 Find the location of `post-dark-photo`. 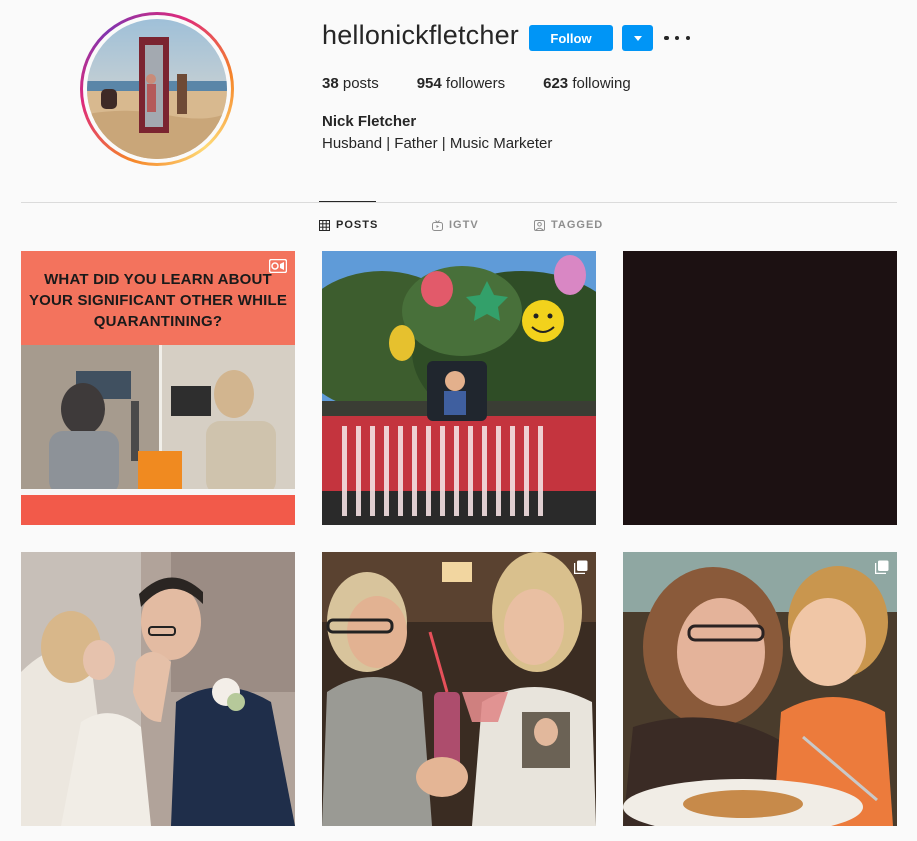

post-dark-photo is located at coordinates (760, 388).